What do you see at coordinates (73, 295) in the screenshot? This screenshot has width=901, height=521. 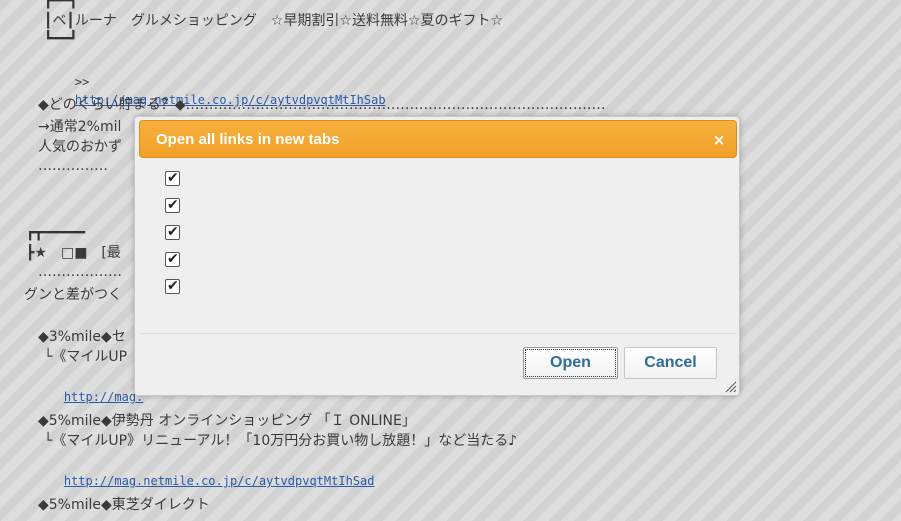 I see `text-gun-to-sa: グンと差がつく` at bounding box center [73, 295].